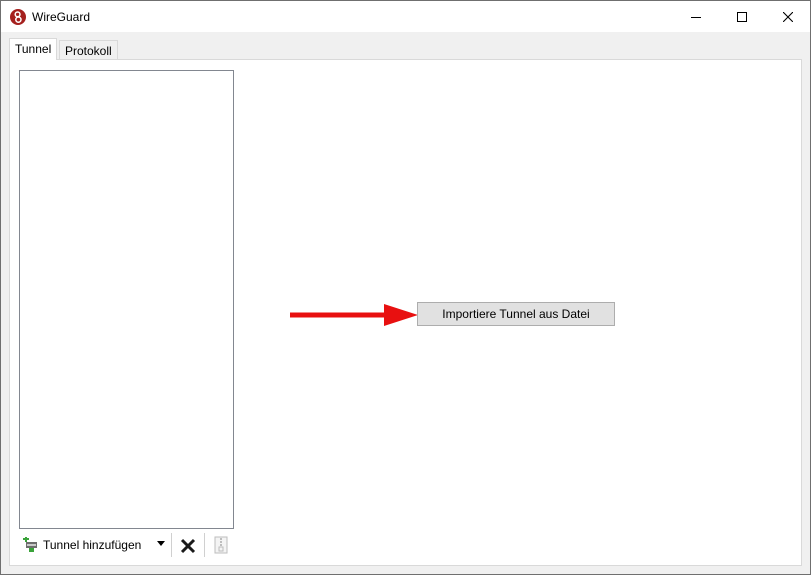 The height and width of the screenshot is (575, 811). I want to click on annotation-arrow-icon, so click(354, 315).